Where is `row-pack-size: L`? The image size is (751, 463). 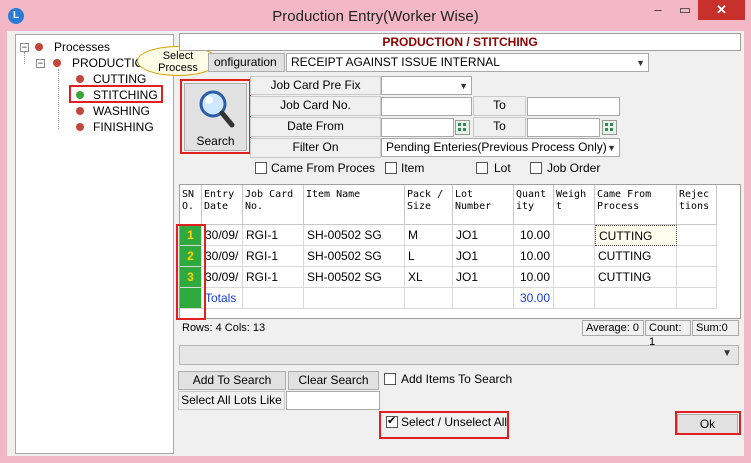
row-pack-size: L is located at coordinates (429, 256).